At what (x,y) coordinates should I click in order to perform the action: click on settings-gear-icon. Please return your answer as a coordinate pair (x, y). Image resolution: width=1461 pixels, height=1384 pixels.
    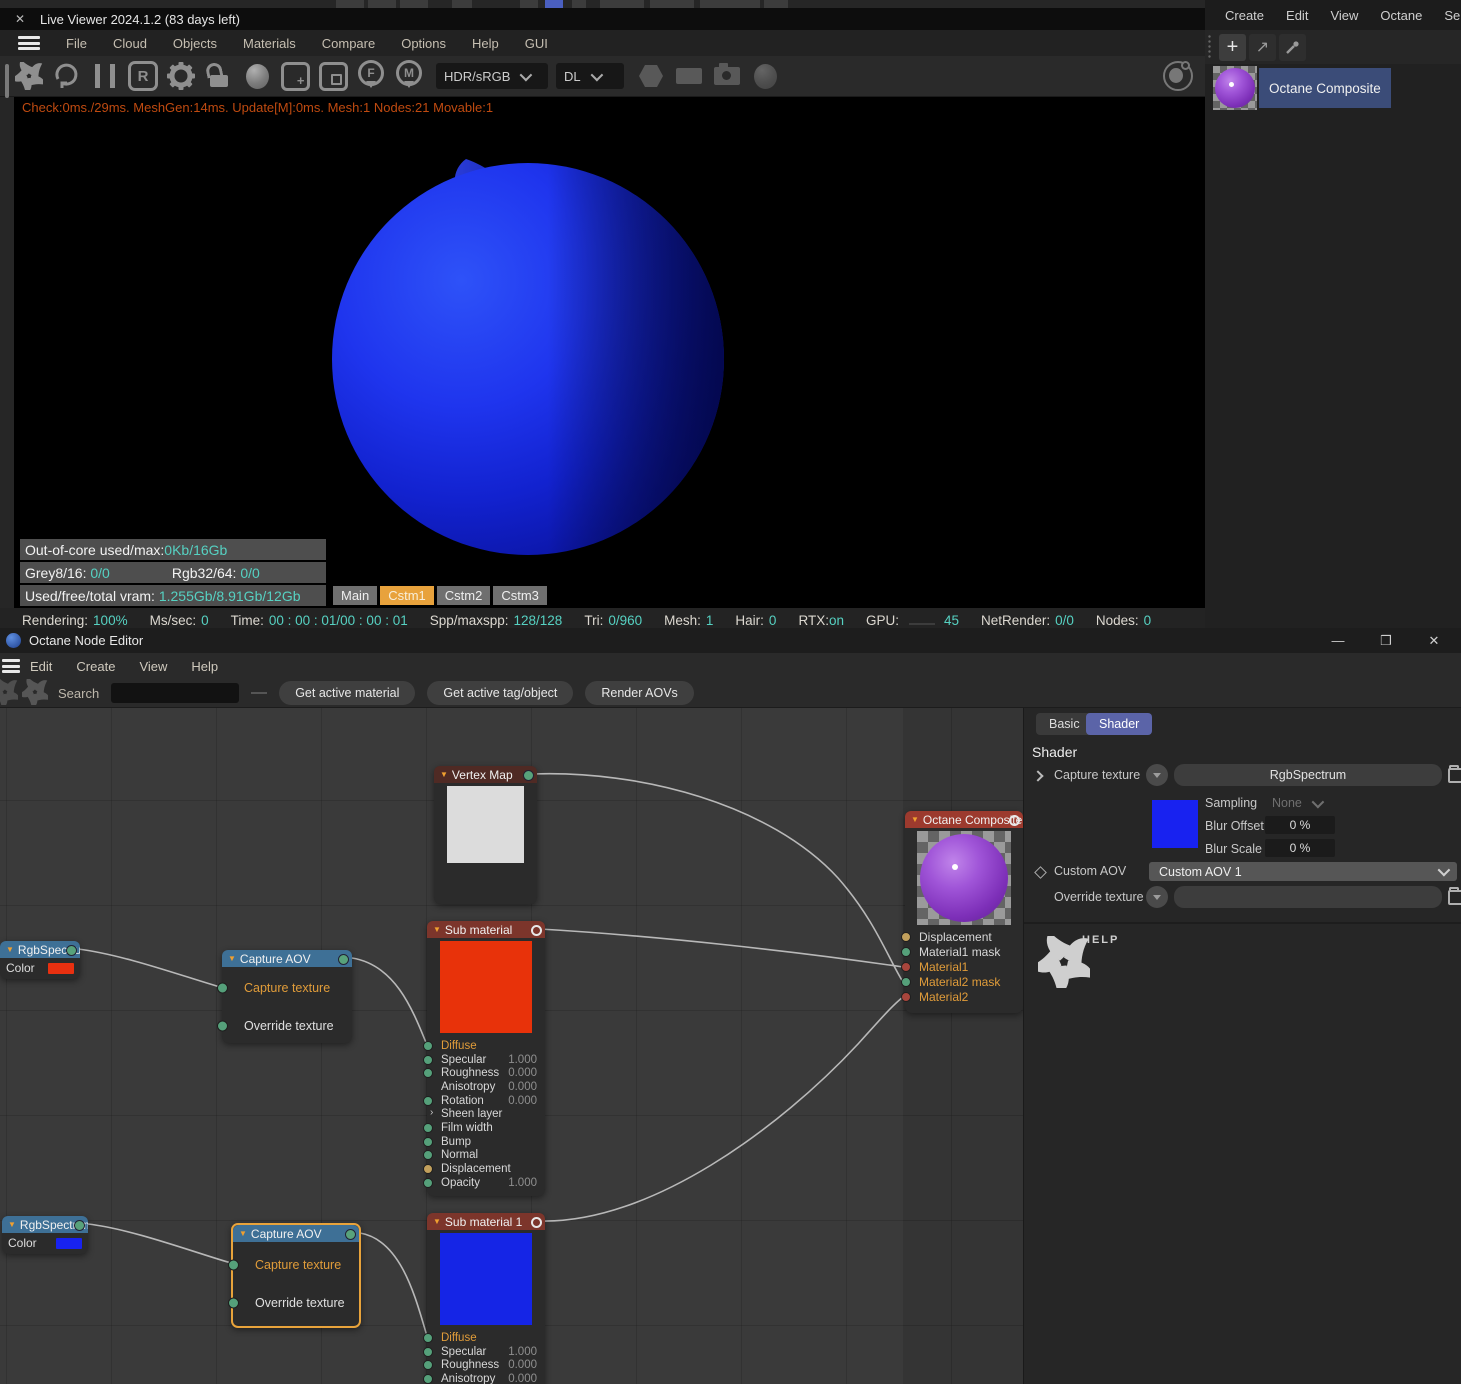
    Looking at the image, I should click on (181, 76).